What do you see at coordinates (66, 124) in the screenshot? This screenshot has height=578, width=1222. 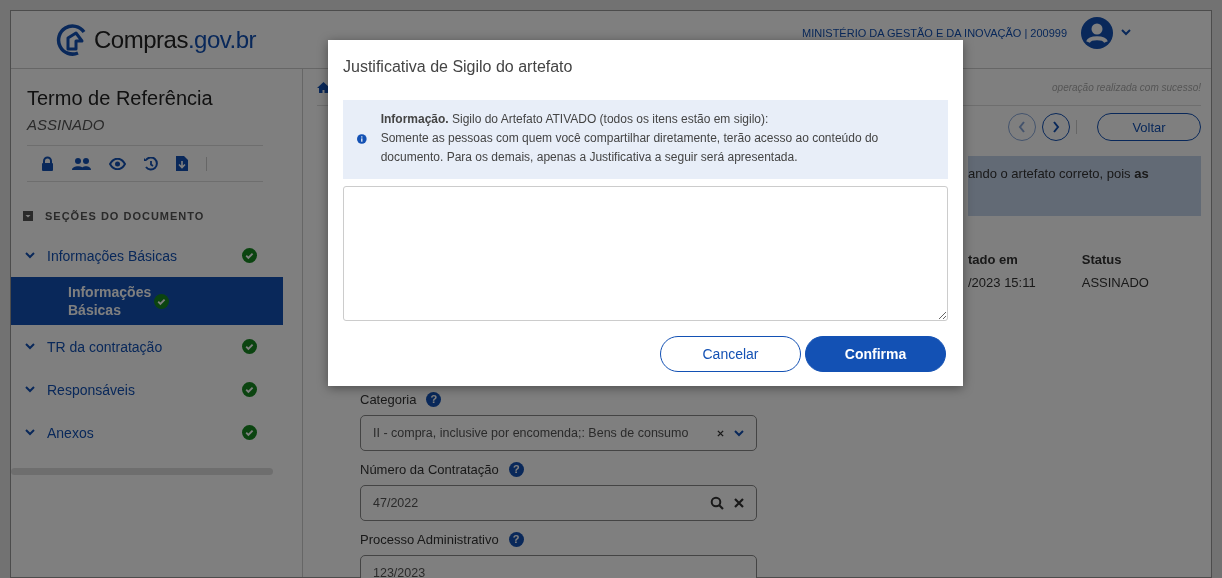 I see `document-status: ASSINADO` at bounding box center [66, 124].